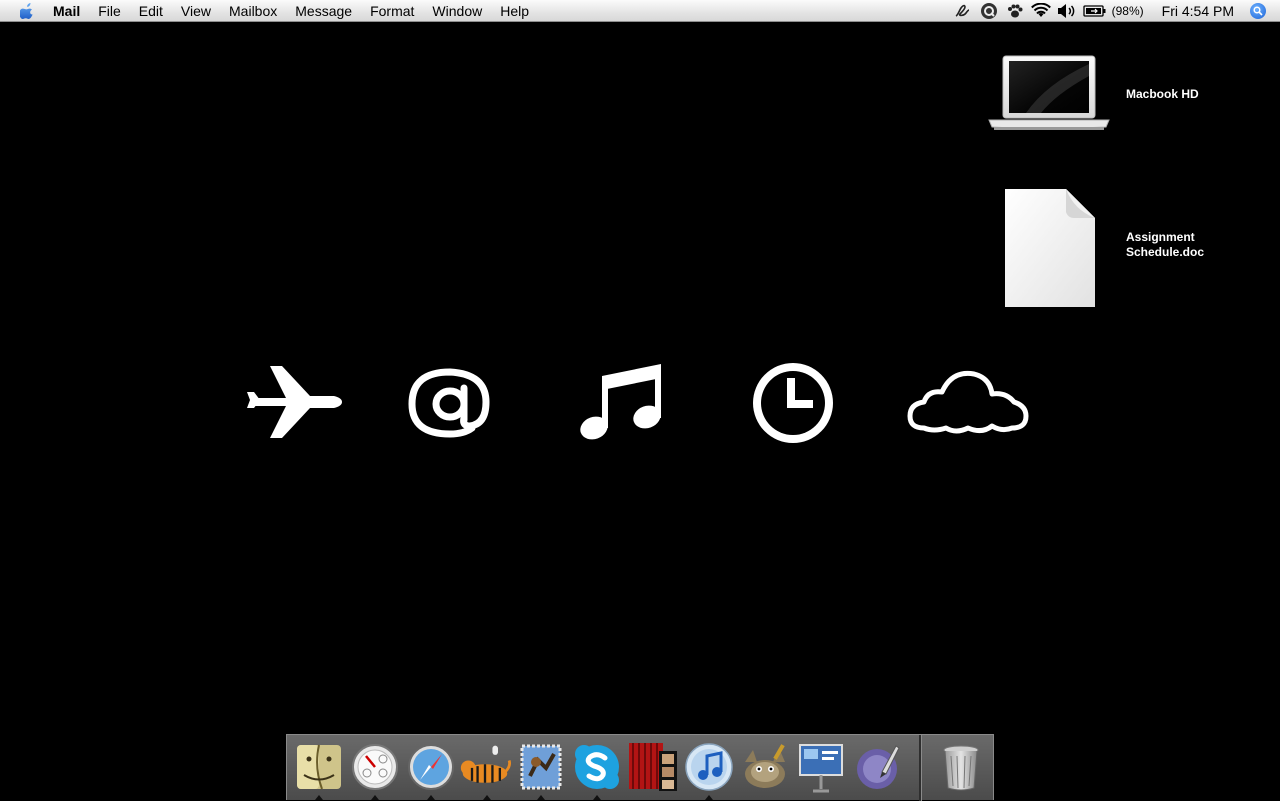  Describe the element at coordinates (541, 767) in the screenshot. I see `mail-icon` at that location.